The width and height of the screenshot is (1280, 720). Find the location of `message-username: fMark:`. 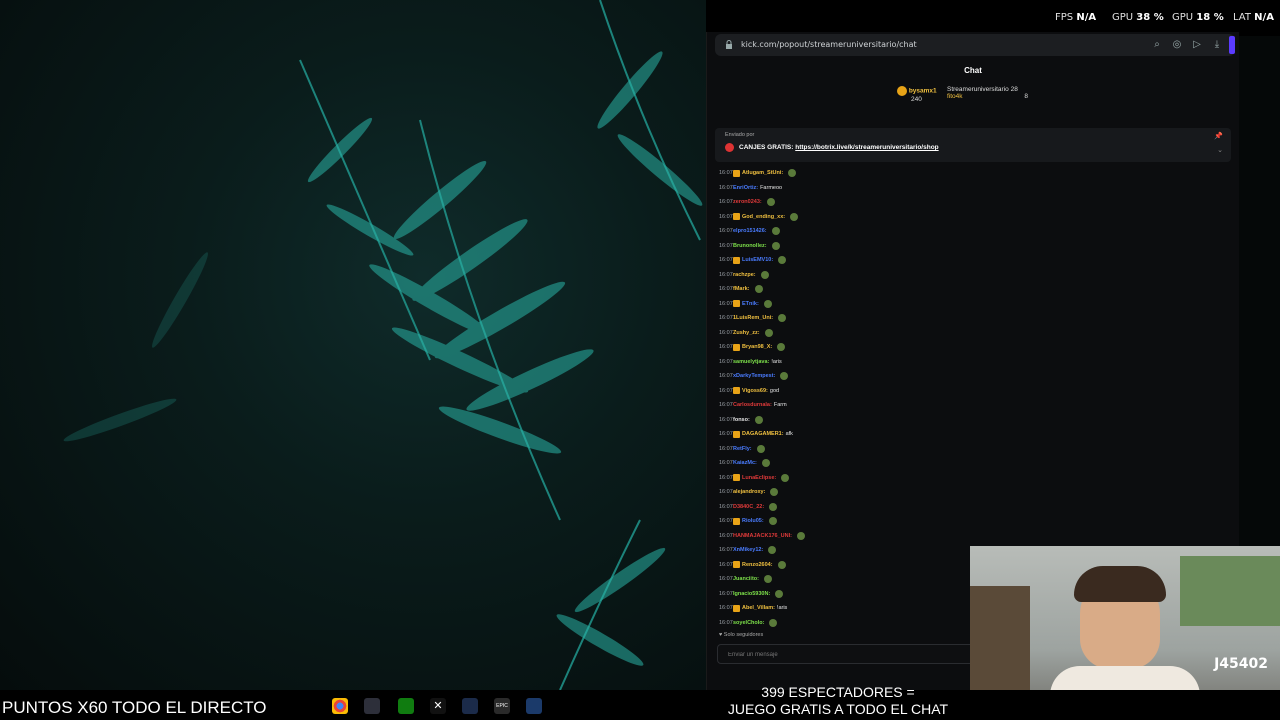

message-username: fMark: is located at coordinates (741, 289).